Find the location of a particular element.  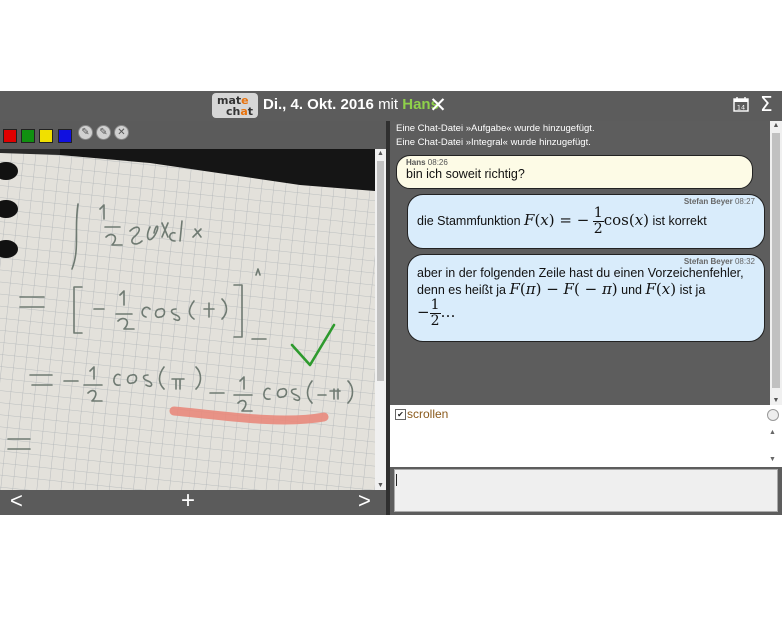

chat-title-mit: mit is located at coordinates (388, 104).